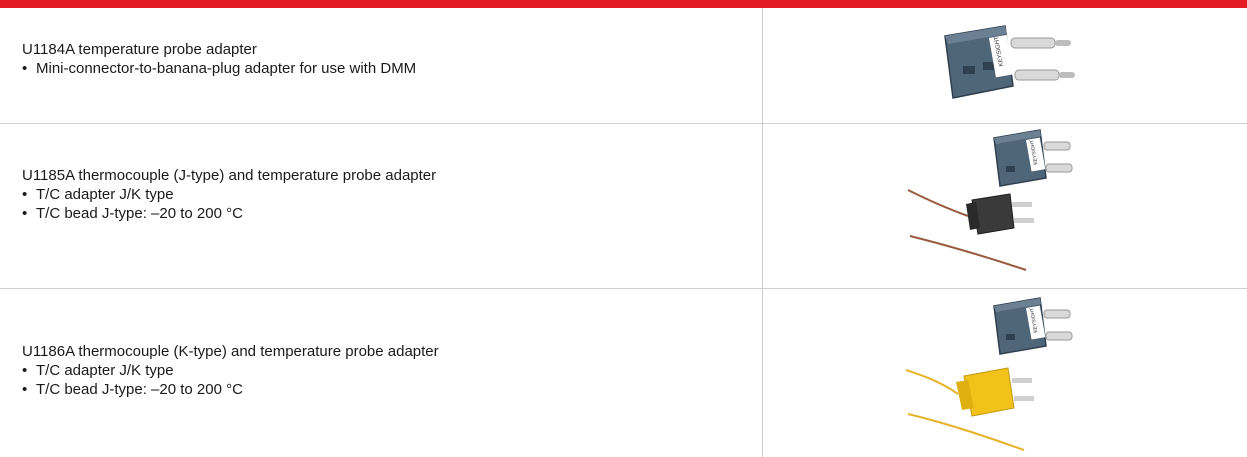 The height and width of the screenshot is (457, 1247). What do you see at coordinates (623, 4) in the screenshot?
I see `top-accent-bar` at bounding box center [623, 4].